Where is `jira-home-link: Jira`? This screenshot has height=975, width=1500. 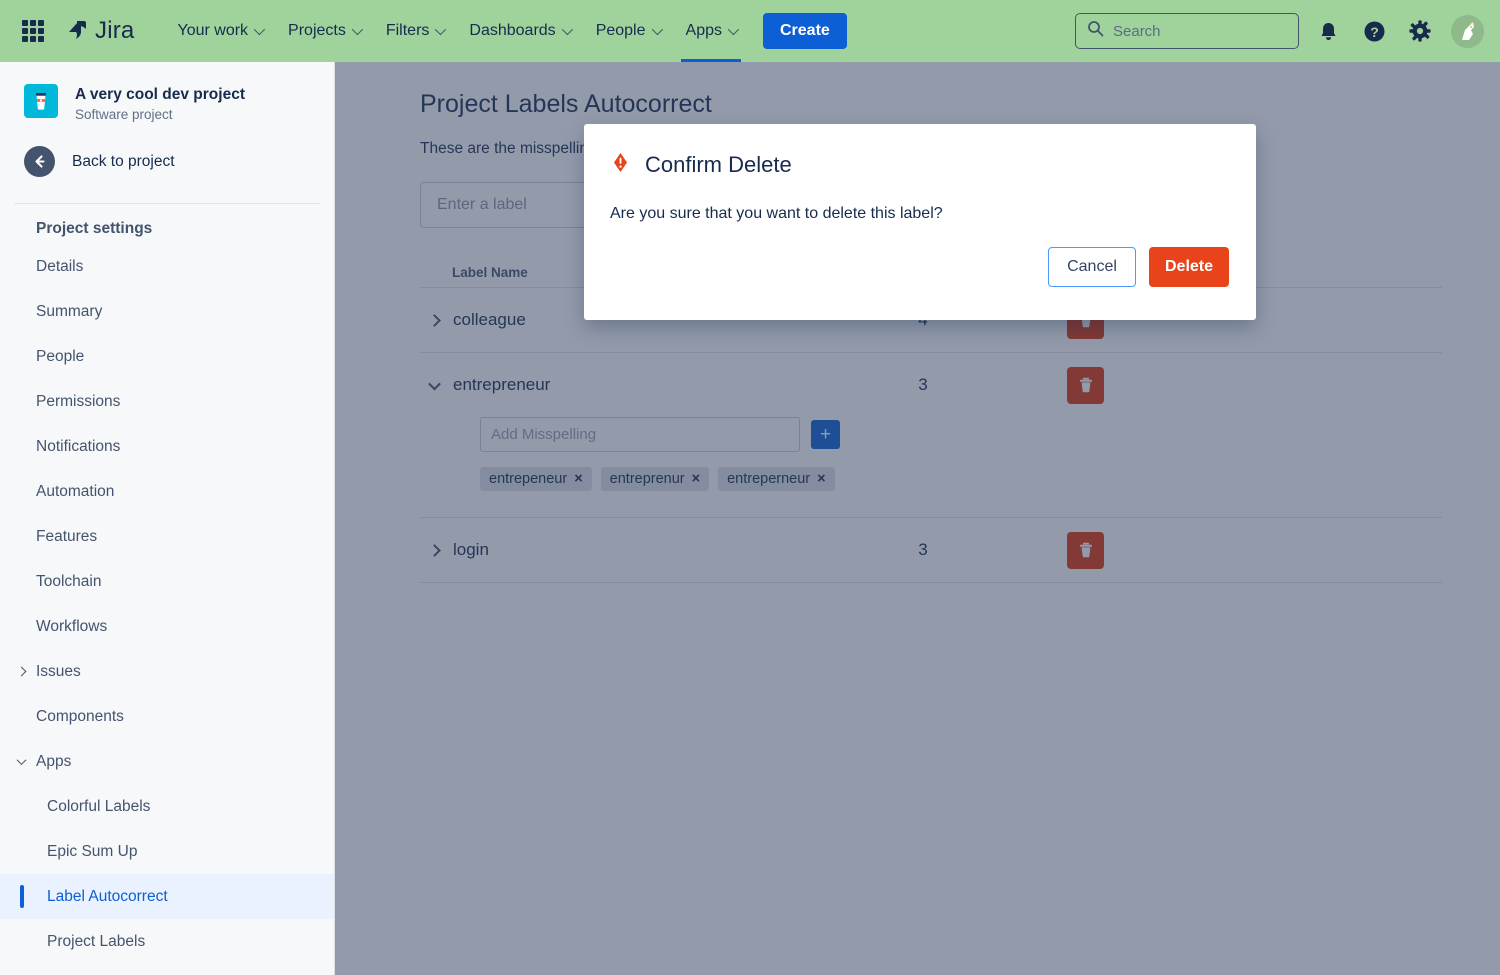 jira-home-link: Jira is located at coordinates (99, 31).